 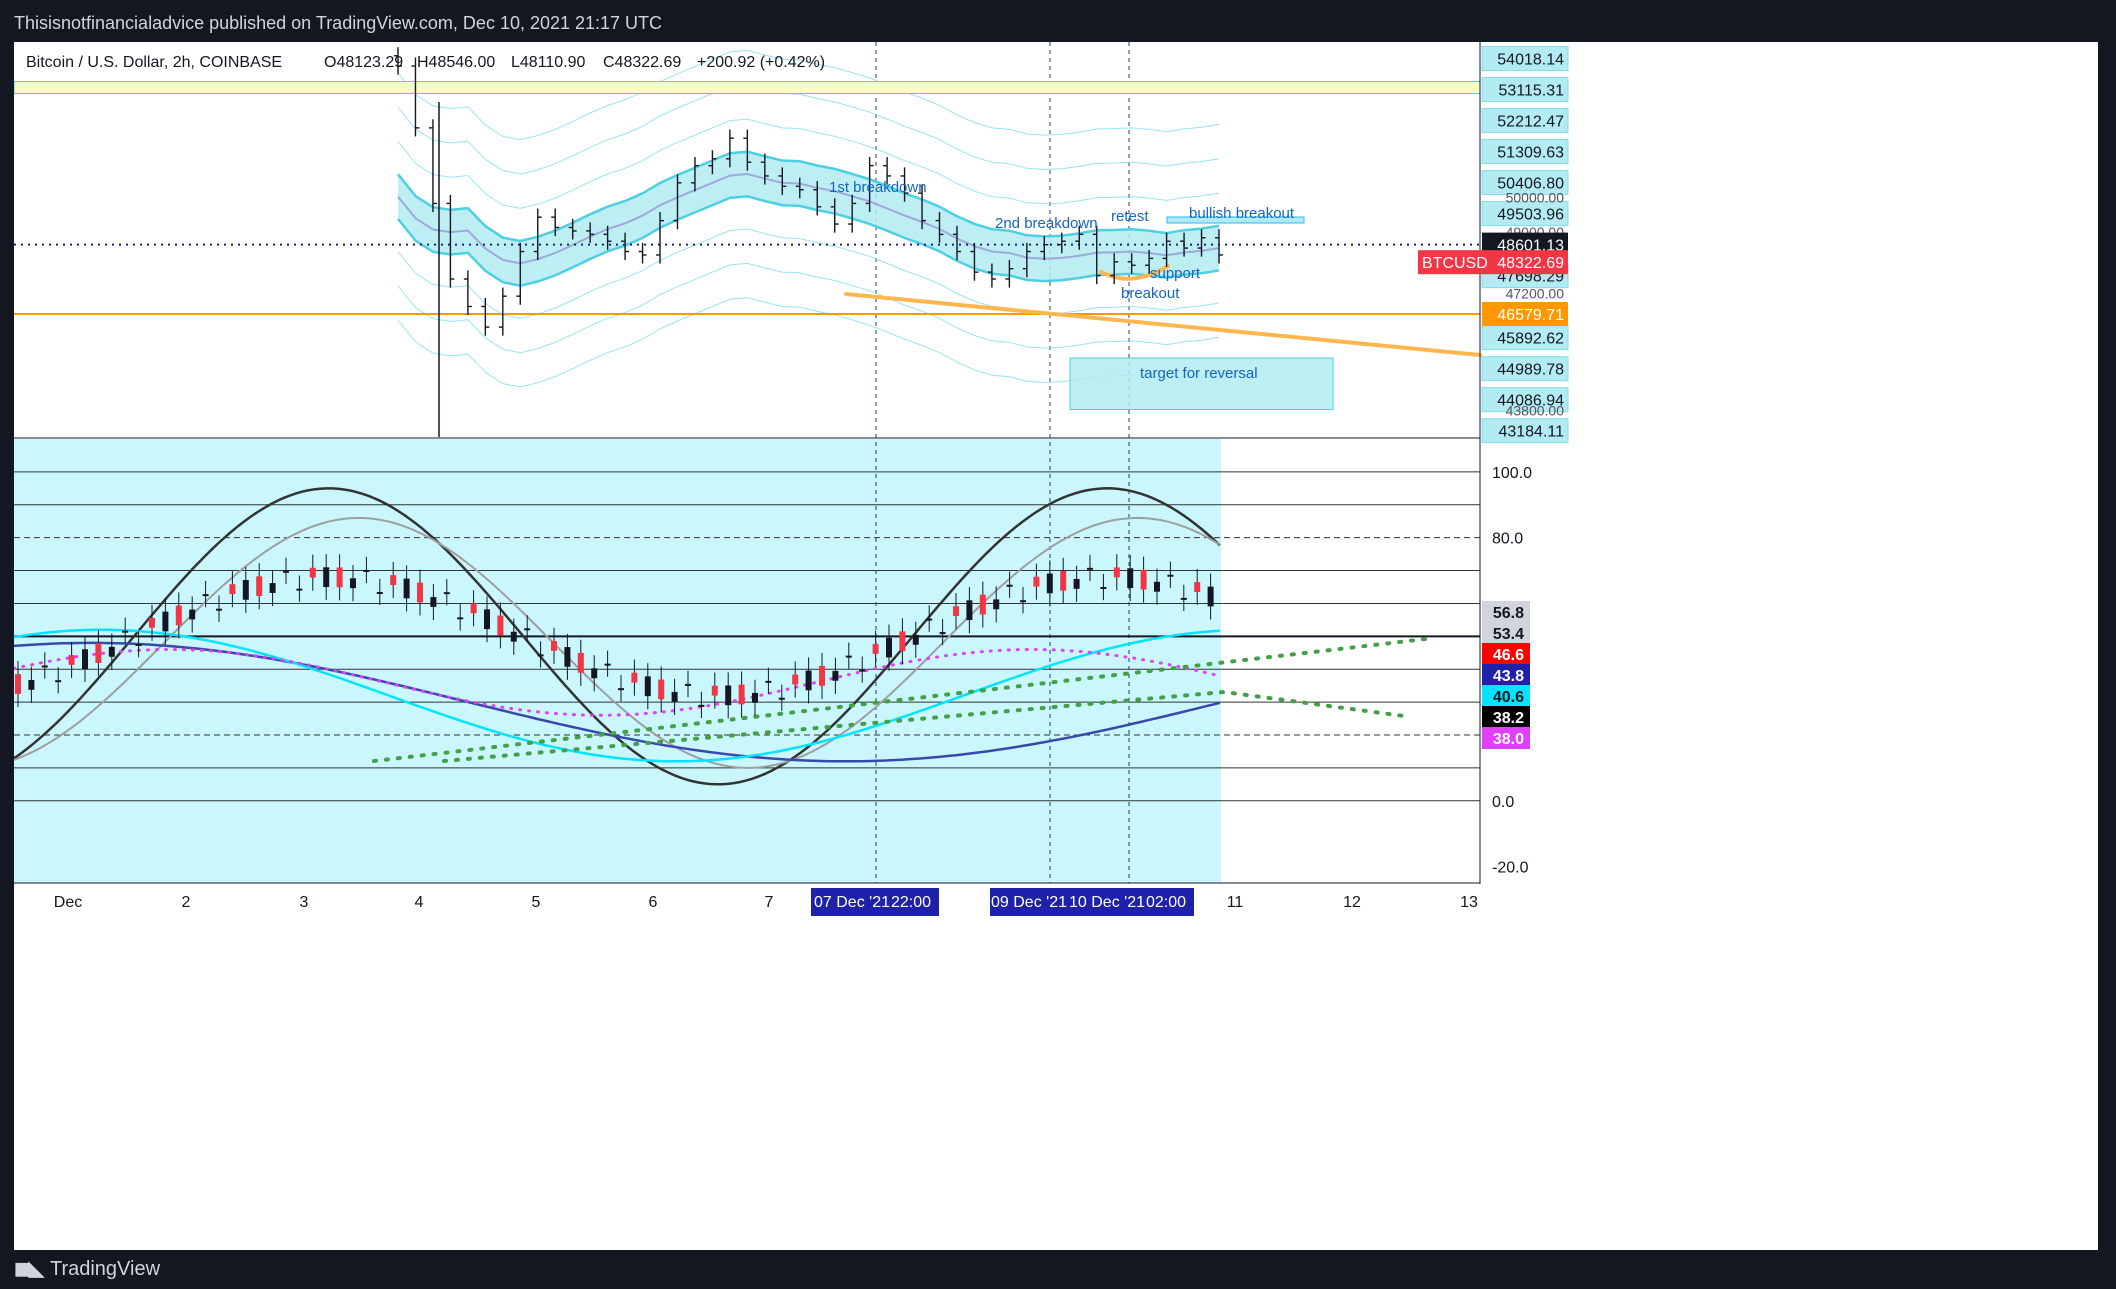 What do you see at coordinates (1166, 902) in the screenshot?
I see `time-highlight-label: 02:00` at bounding box center [1166, 902].